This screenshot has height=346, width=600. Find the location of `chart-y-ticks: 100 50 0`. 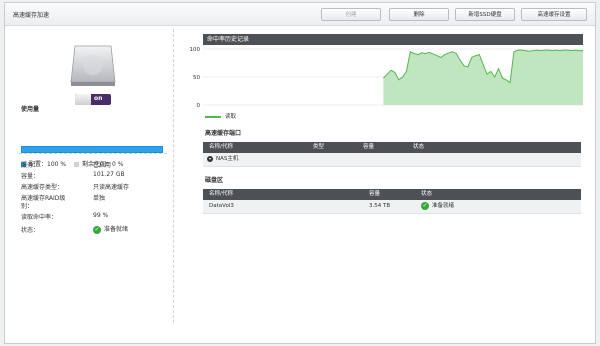

chart-y-ticks: 100 50 0 is located at coordinates (195, 78).